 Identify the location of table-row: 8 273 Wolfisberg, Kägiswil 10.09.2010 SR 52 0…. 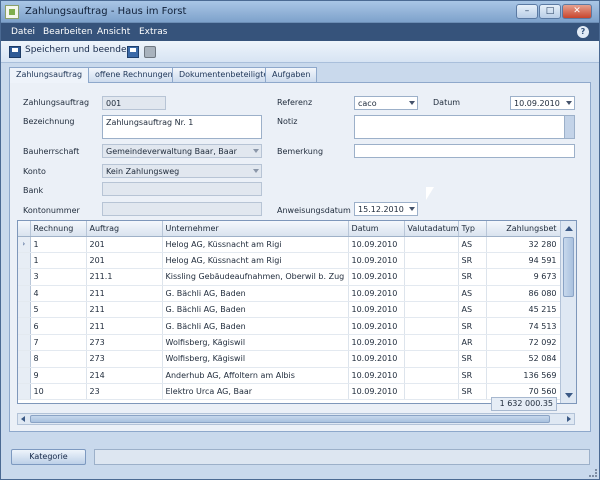
(289, 359).